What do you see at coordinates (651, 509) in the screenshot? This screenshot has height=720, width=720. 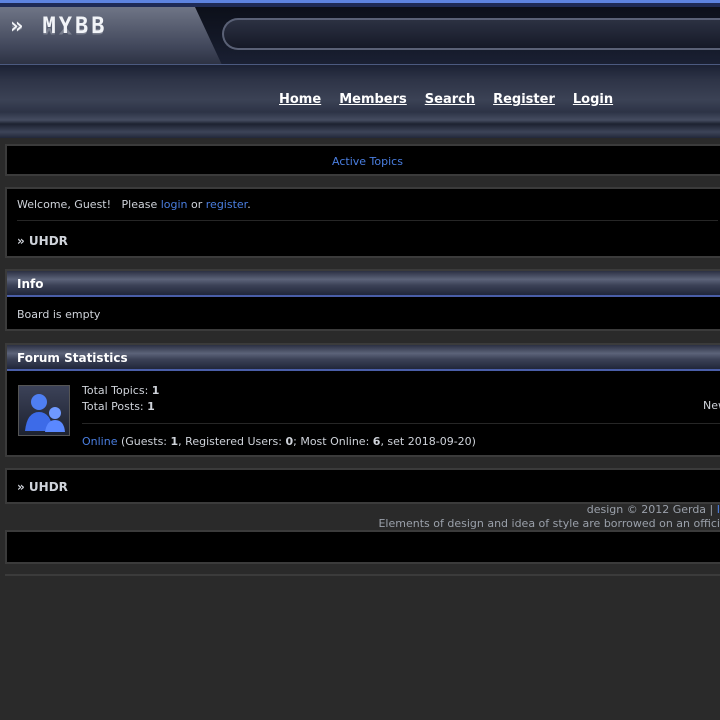 I see `design-credit: design © 2012 Gerda |` at bounding box center [651, 509].